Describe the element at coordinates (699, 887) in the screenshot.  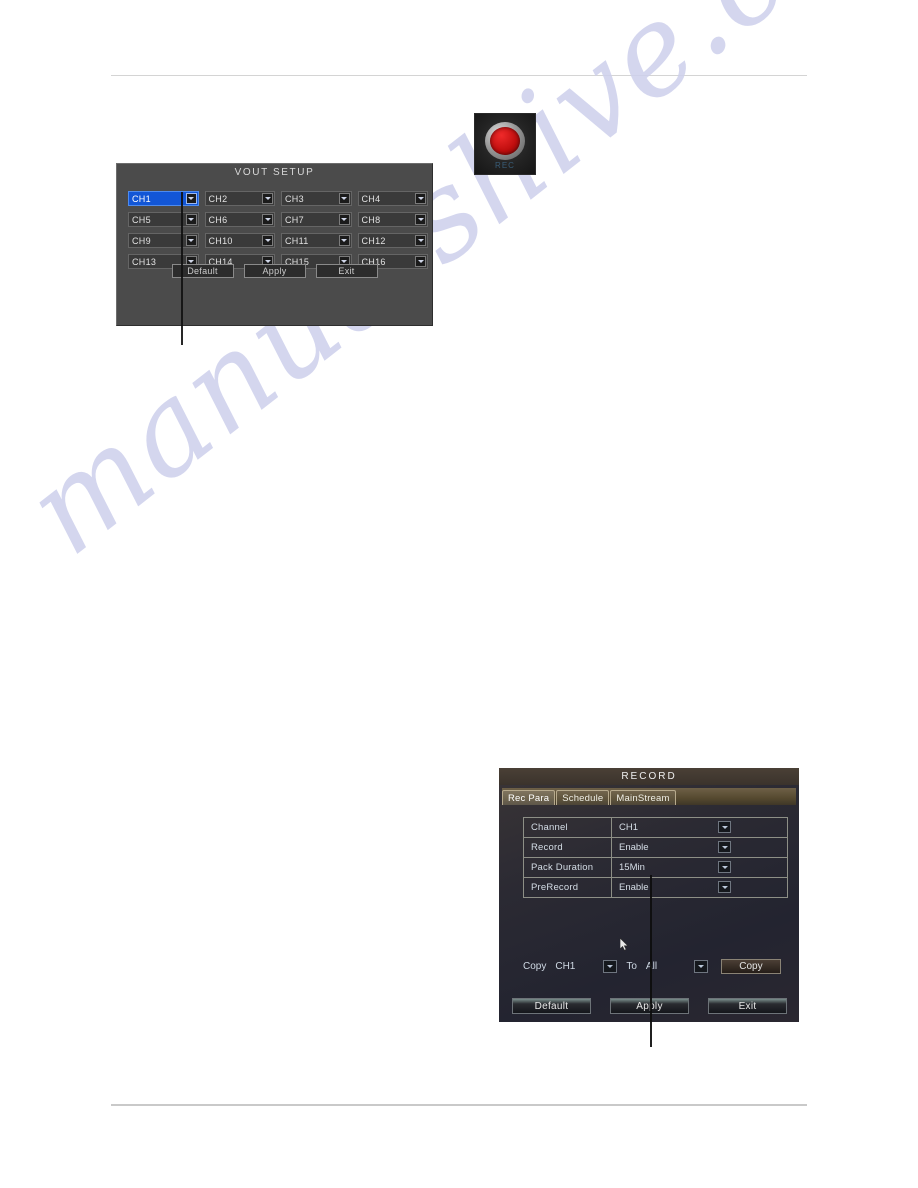
I see `row-dropdown-prerecord: Enable` at that location.